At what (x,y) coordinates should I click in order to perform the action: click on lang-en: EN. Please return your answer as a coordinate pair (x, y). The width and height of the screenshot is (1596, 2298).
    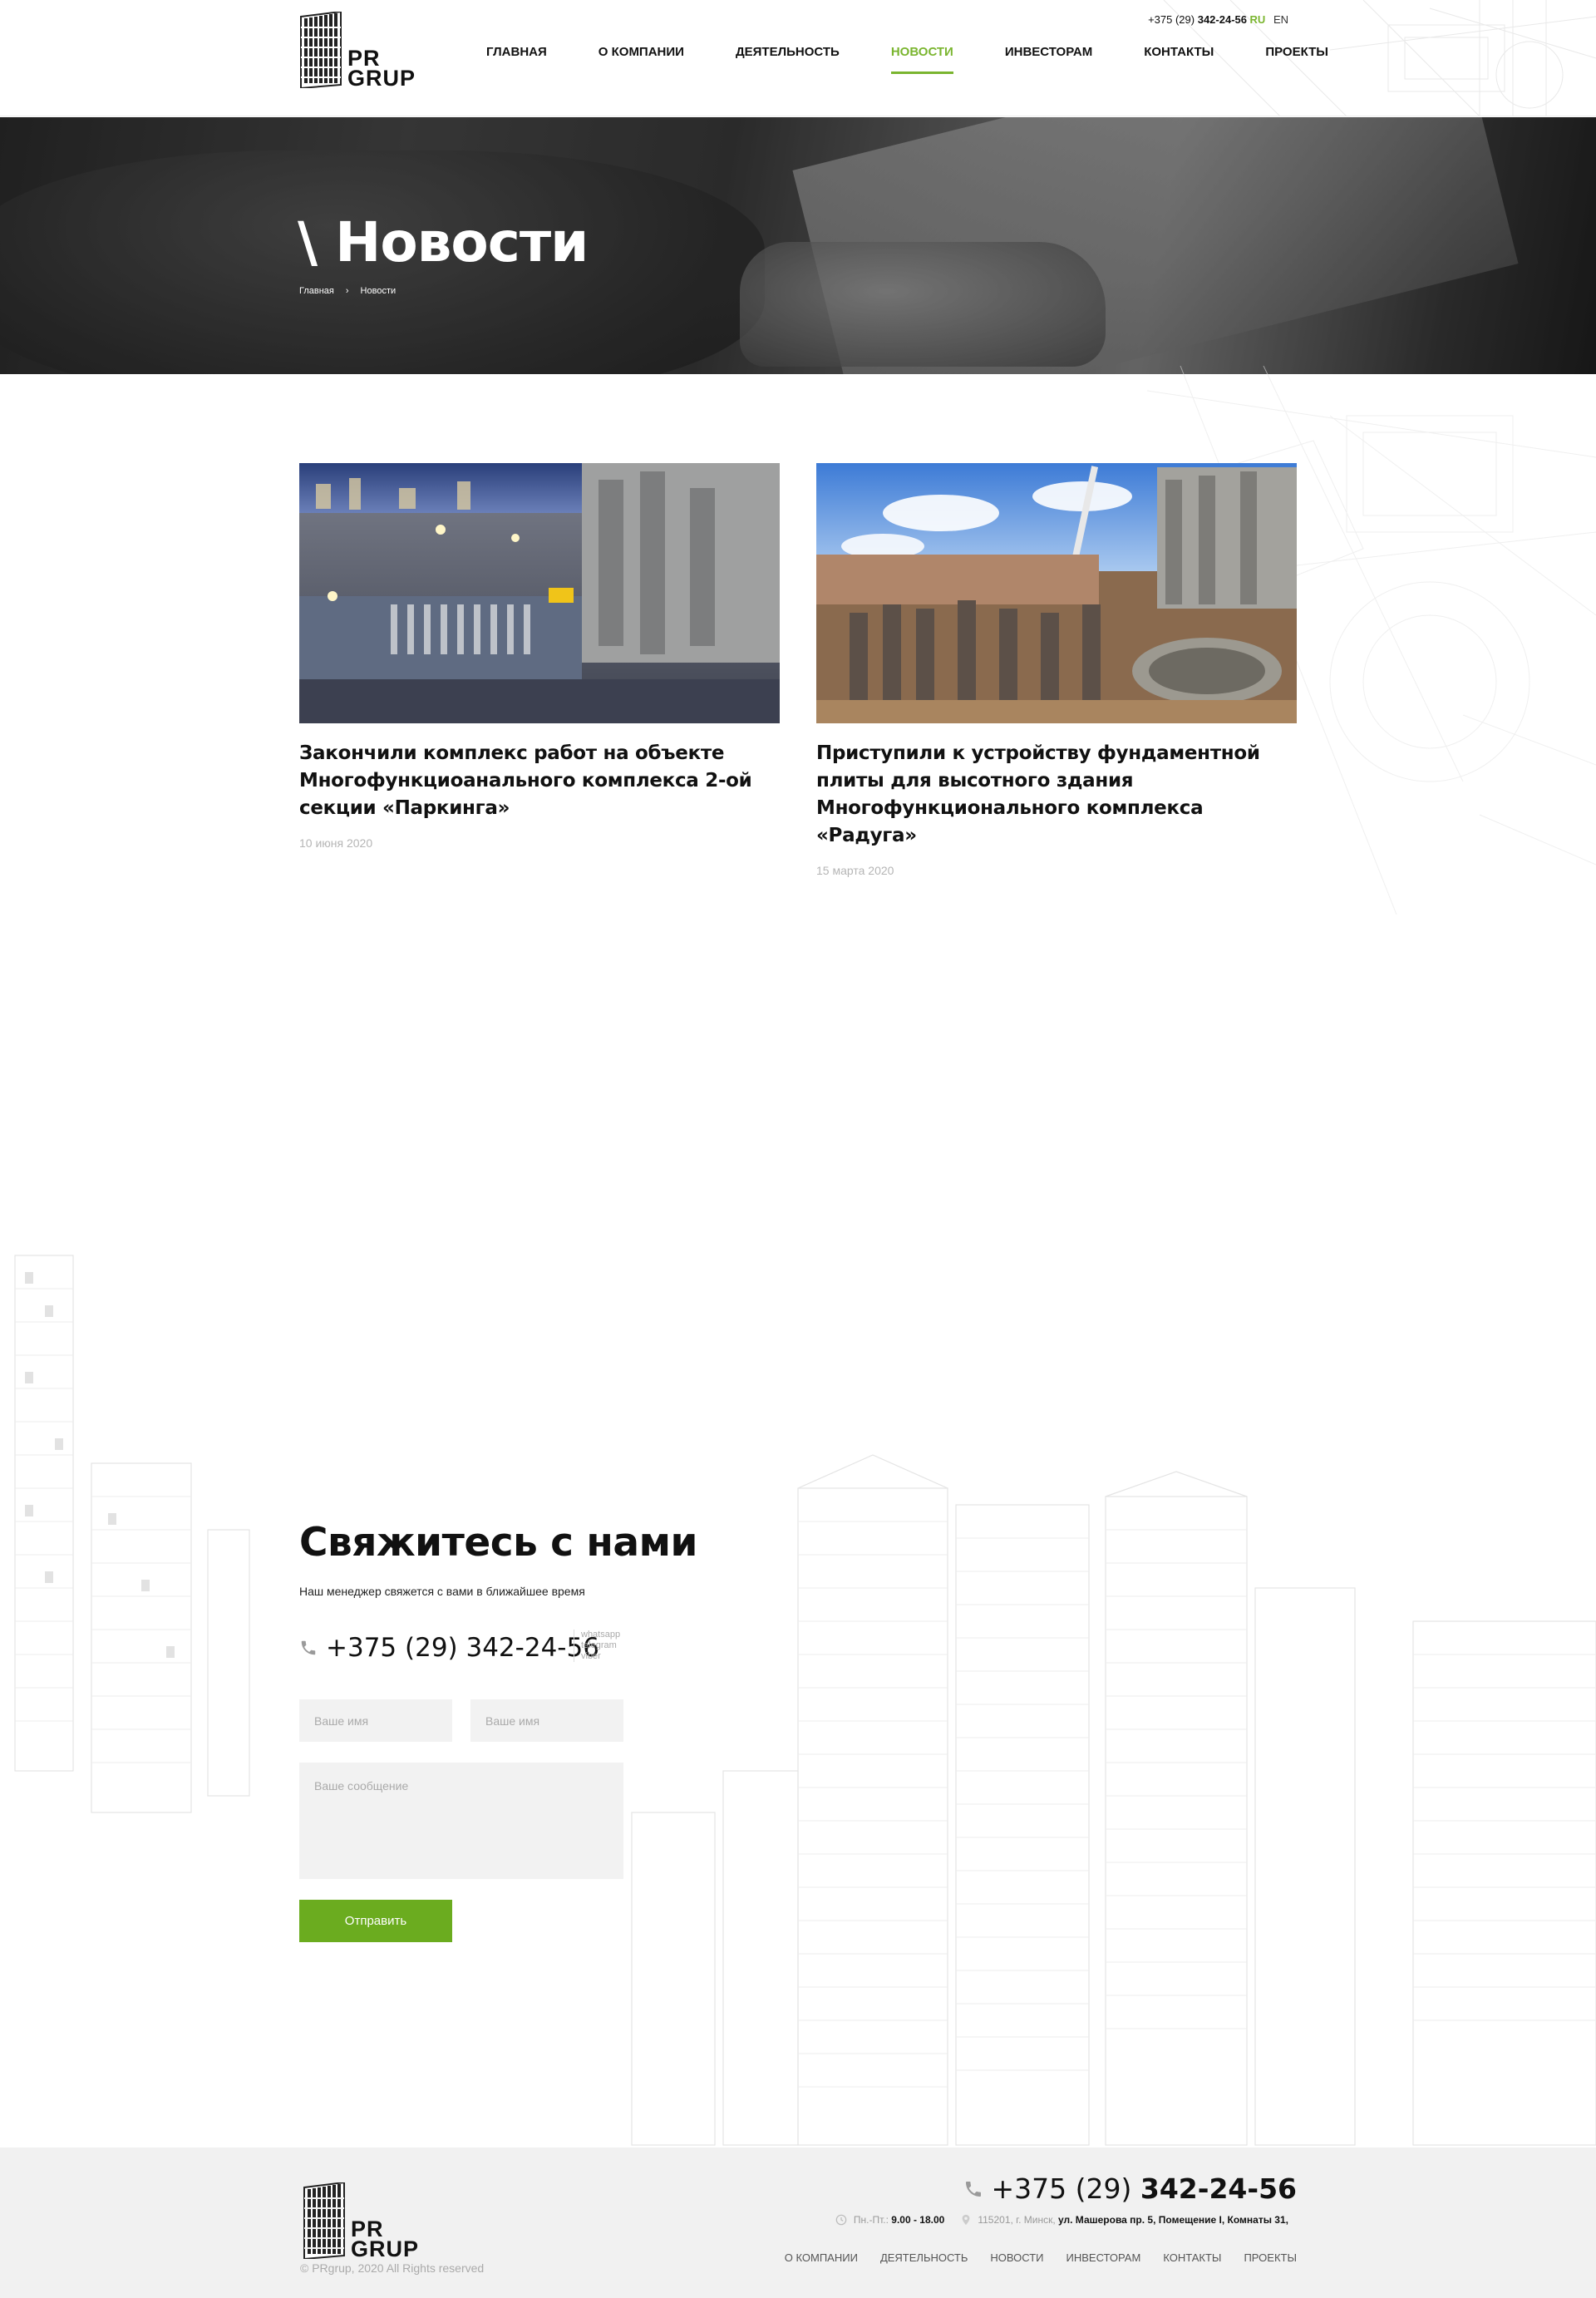
    Looking at the image, I should click on (1280, 19).